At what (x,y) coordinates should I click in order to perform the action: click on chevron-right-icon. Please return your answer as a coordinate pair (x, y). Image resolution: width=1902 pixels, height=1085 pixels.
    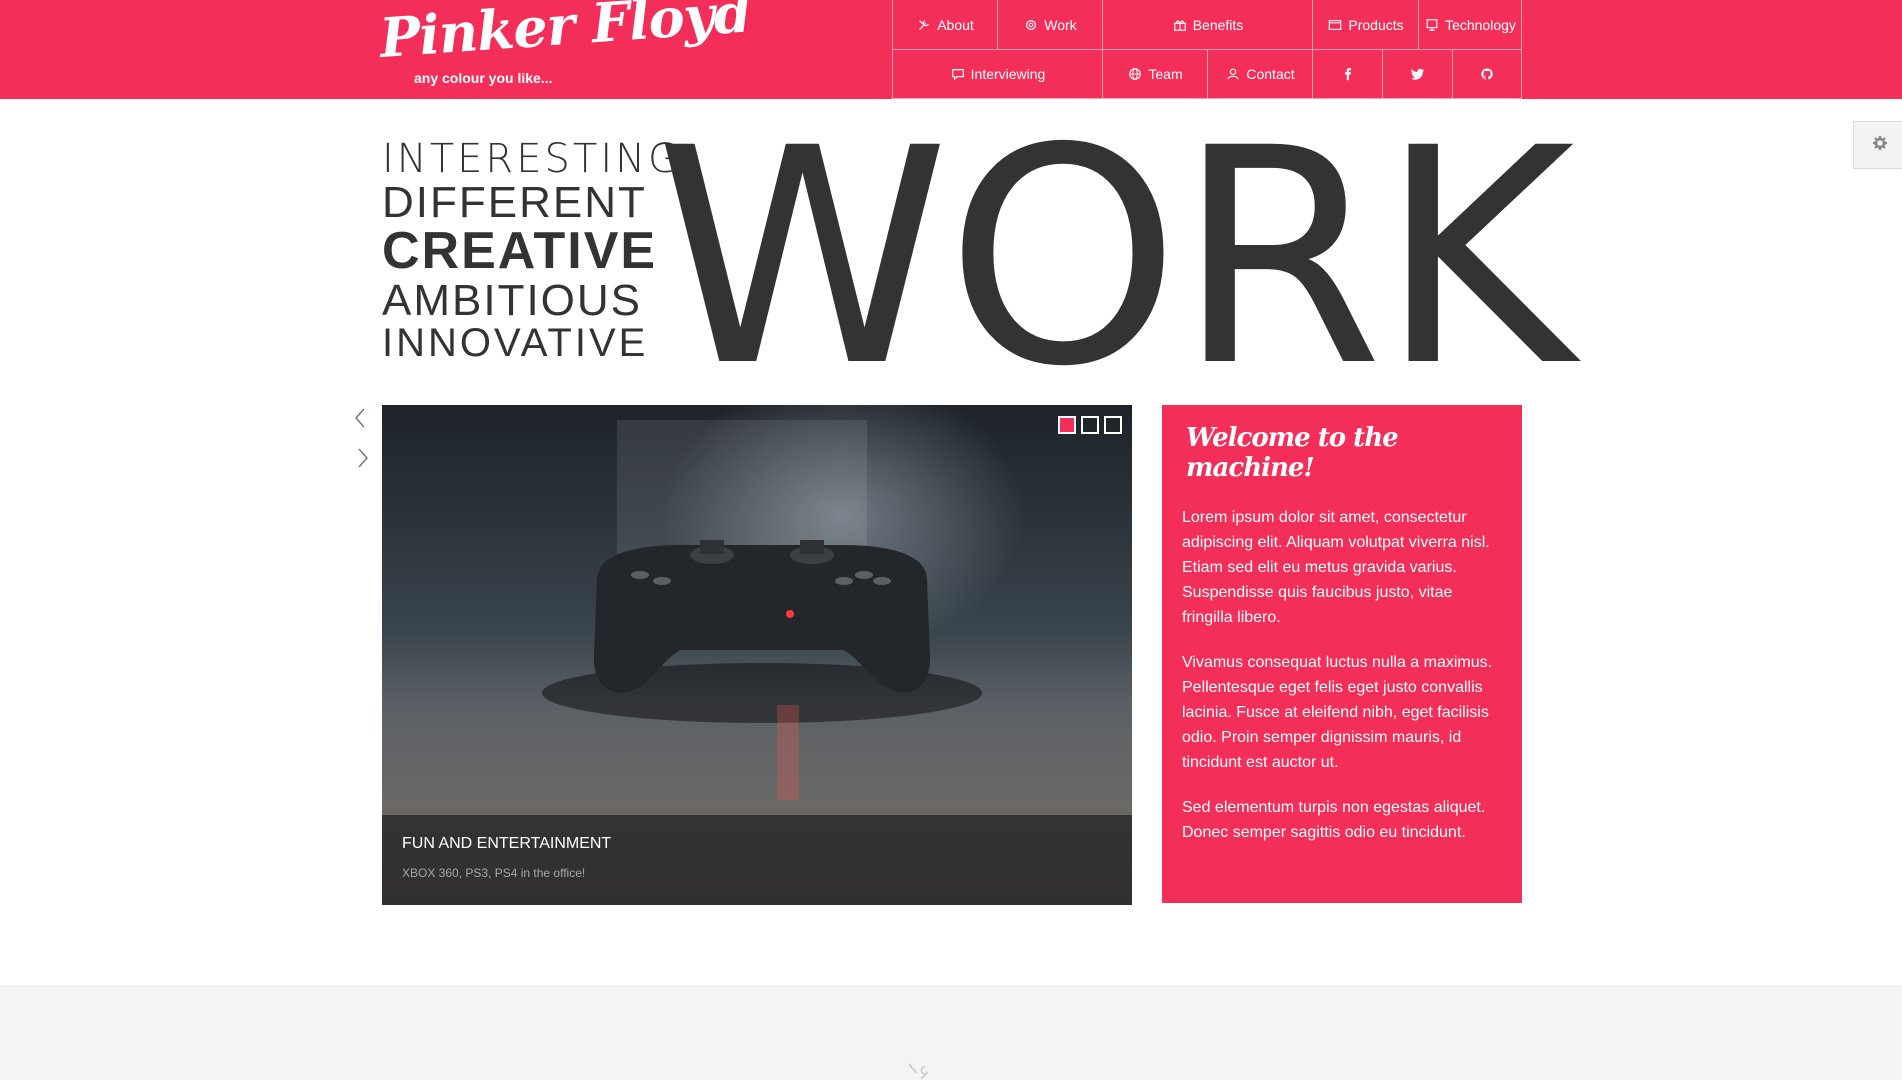
    Looking at the image, I should click on (363, 460).